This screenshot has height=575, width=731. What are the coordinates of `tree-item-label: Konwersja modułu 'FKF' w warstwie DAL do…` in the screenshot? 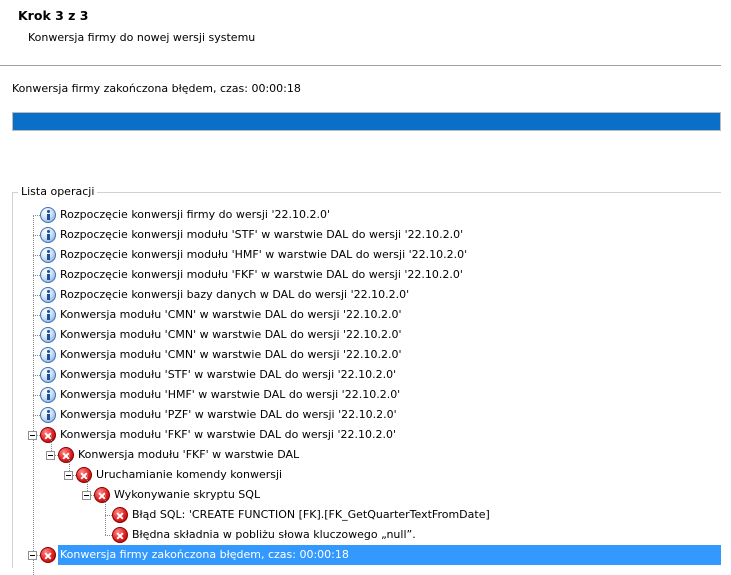 It's located at (228, 434).